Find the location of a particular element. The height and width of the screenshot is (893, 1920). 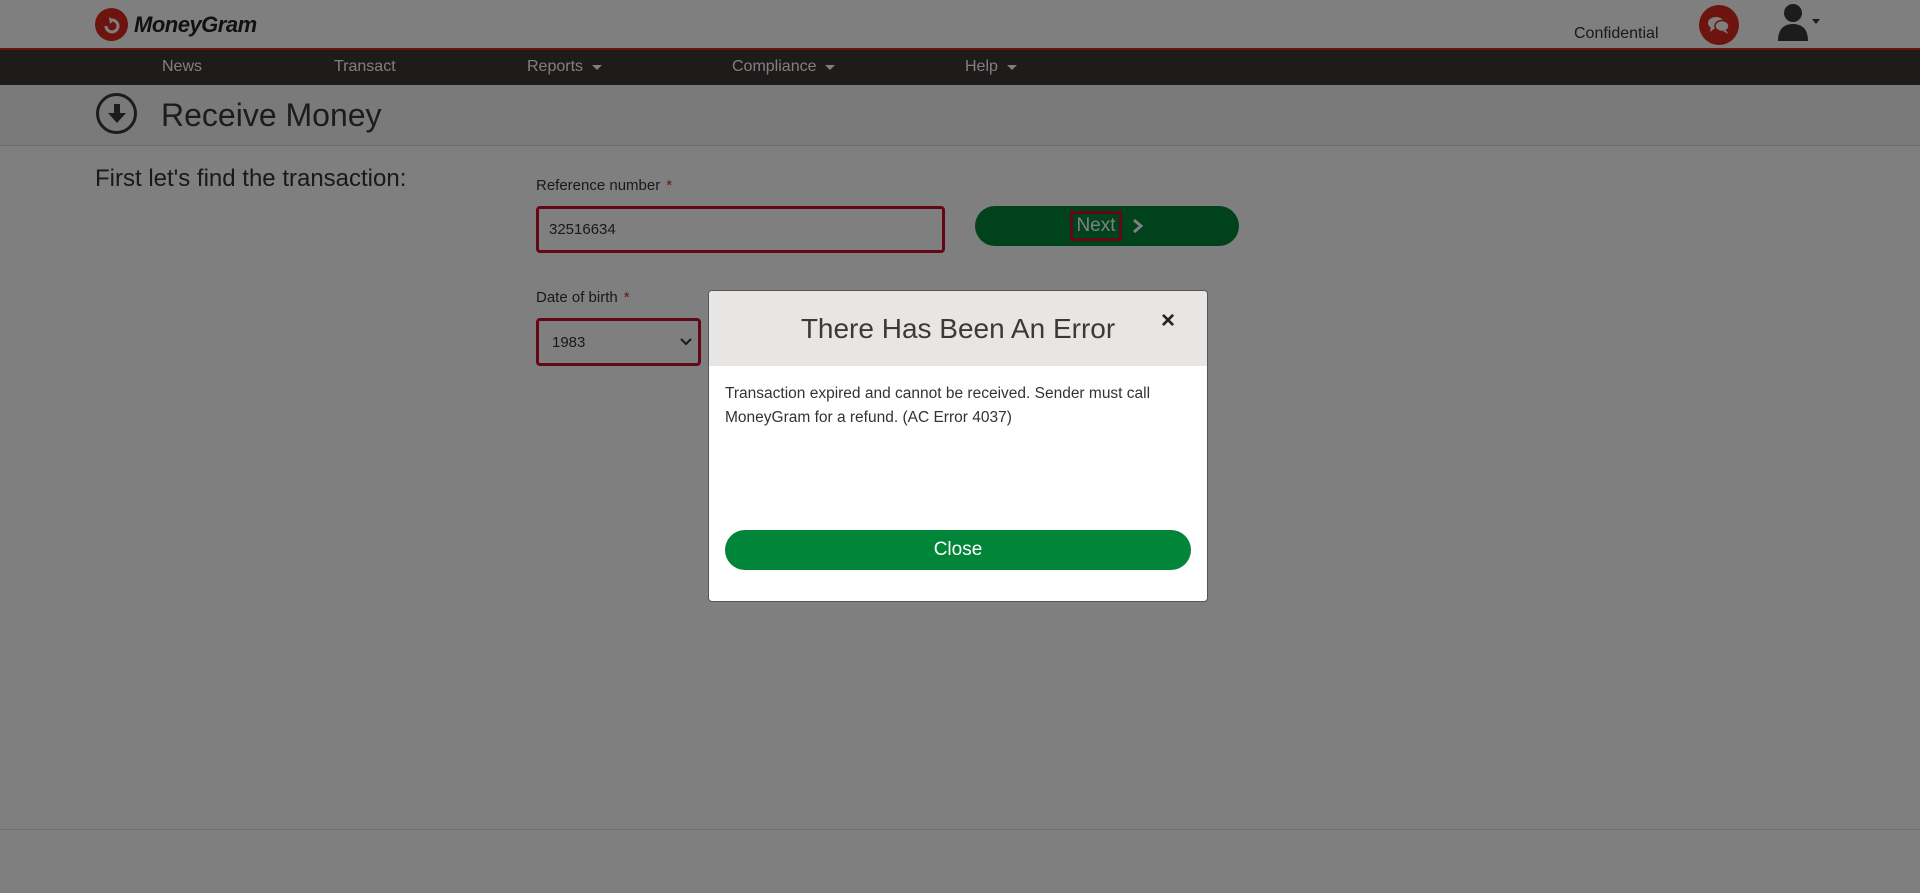

close-icon: × is located at coordinates (1168, 321).